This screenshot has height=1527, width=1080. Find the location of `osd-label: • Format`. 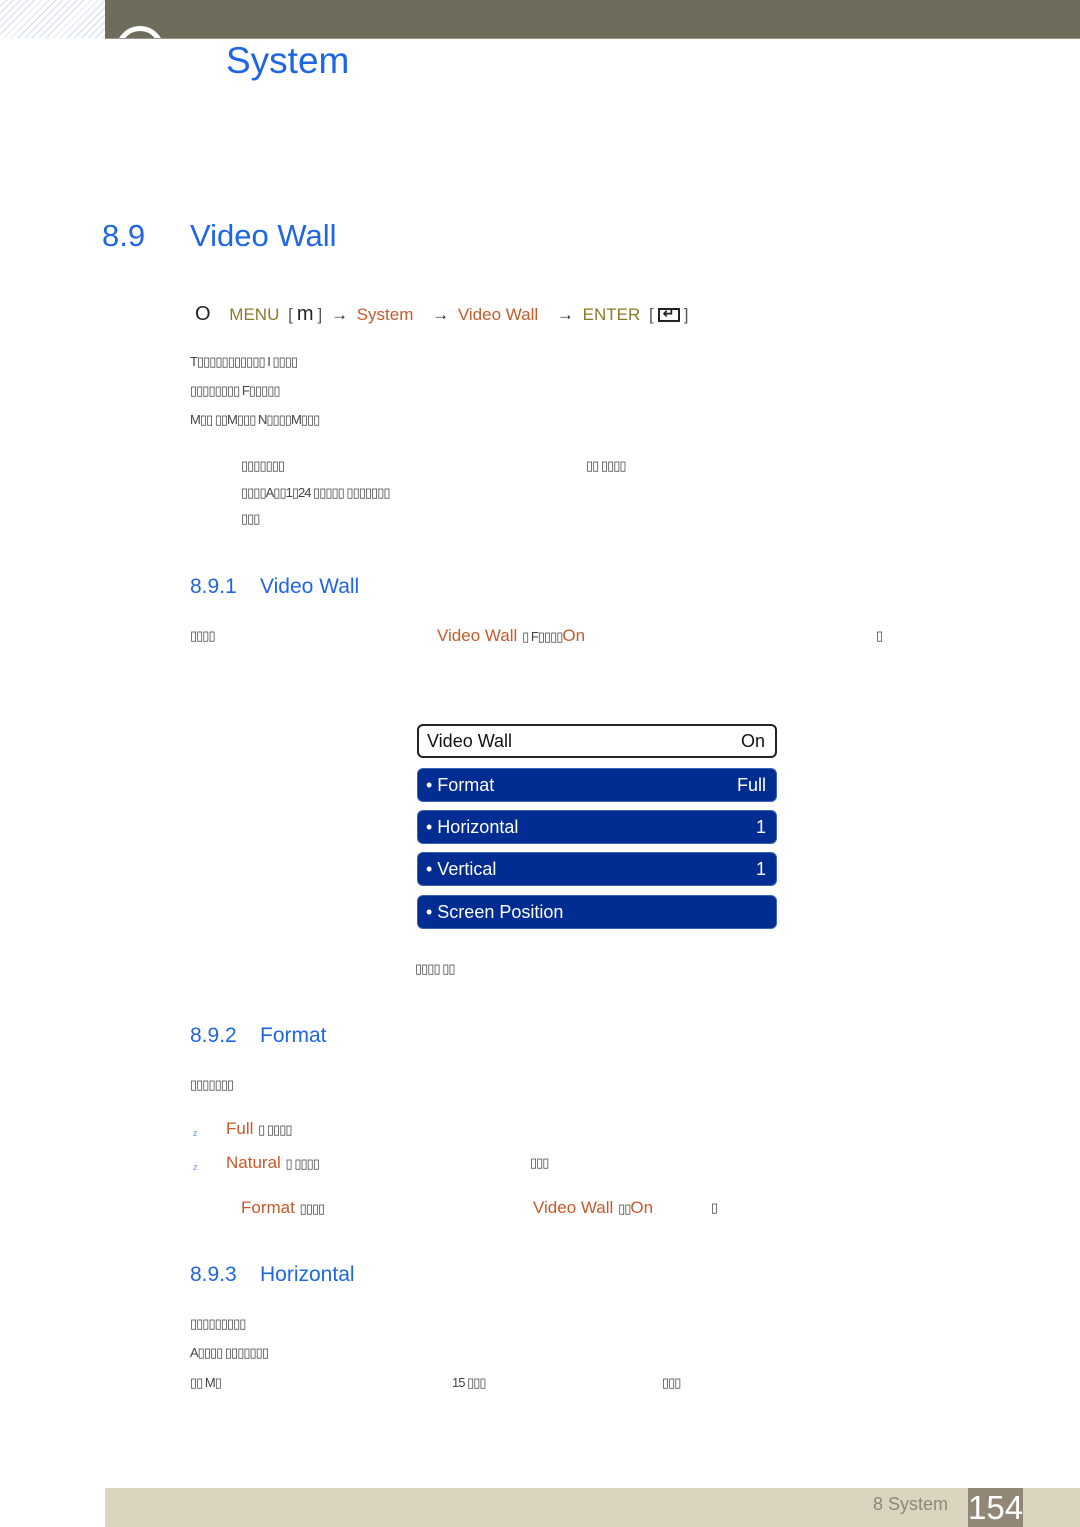

osd-label: • Format is located at coordinates (460, 784).